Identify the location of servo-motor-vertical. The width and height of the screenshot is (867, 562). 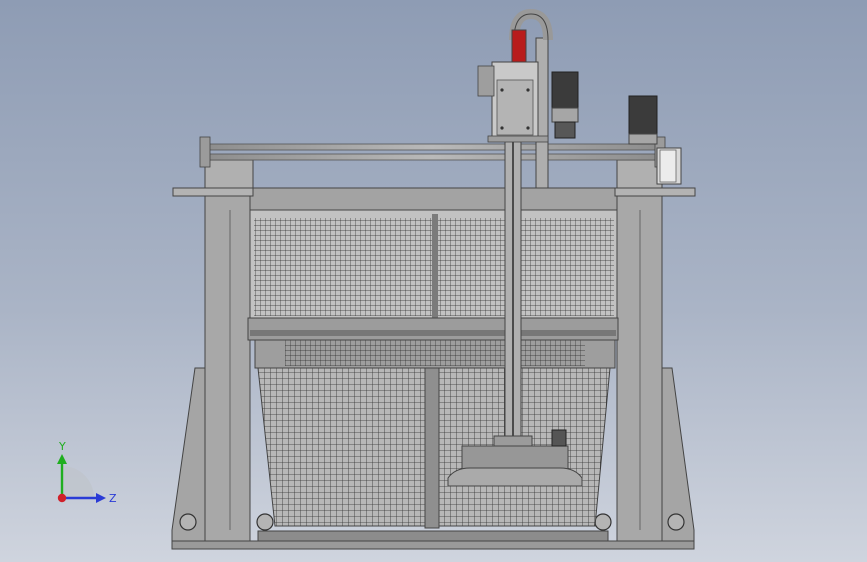
(565, 105).